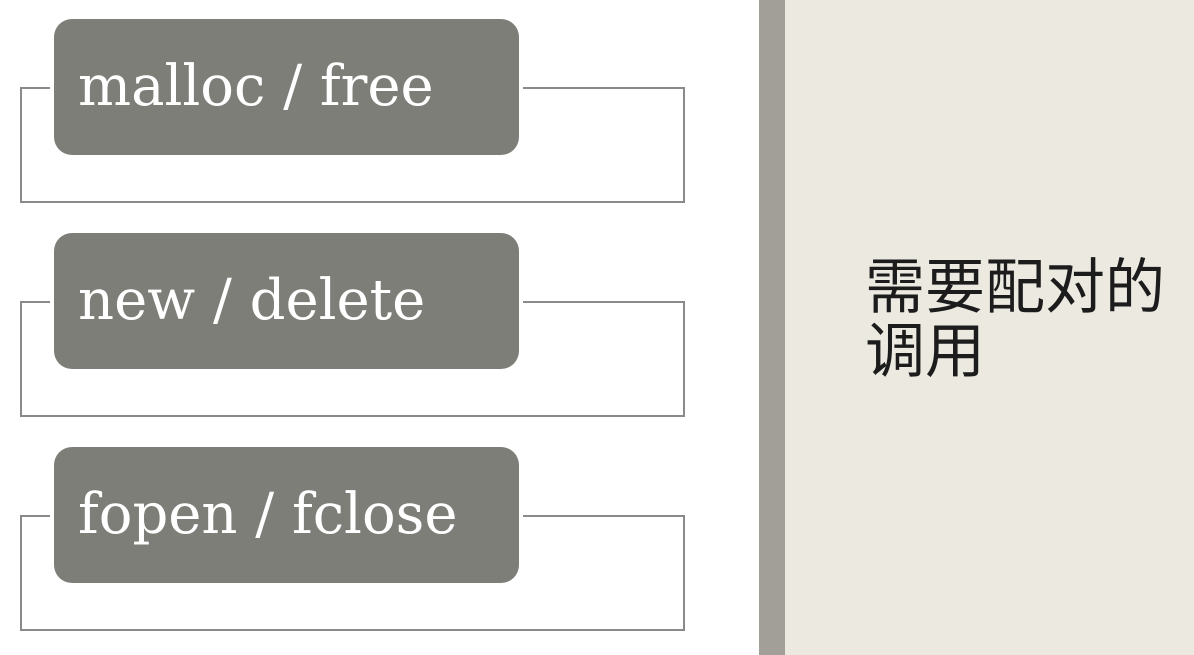 This screenshot has width=1194, height=655. I want to click on divider-bar, so click(772, 327).